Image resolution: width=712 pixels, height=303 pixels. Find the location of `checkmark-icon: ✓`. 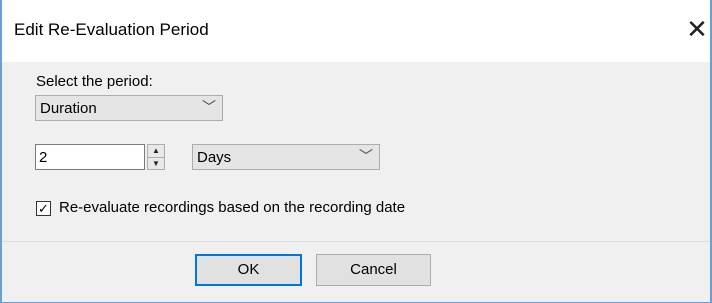

checkmark-icon: ✓ is located at coordinates (43, 208).